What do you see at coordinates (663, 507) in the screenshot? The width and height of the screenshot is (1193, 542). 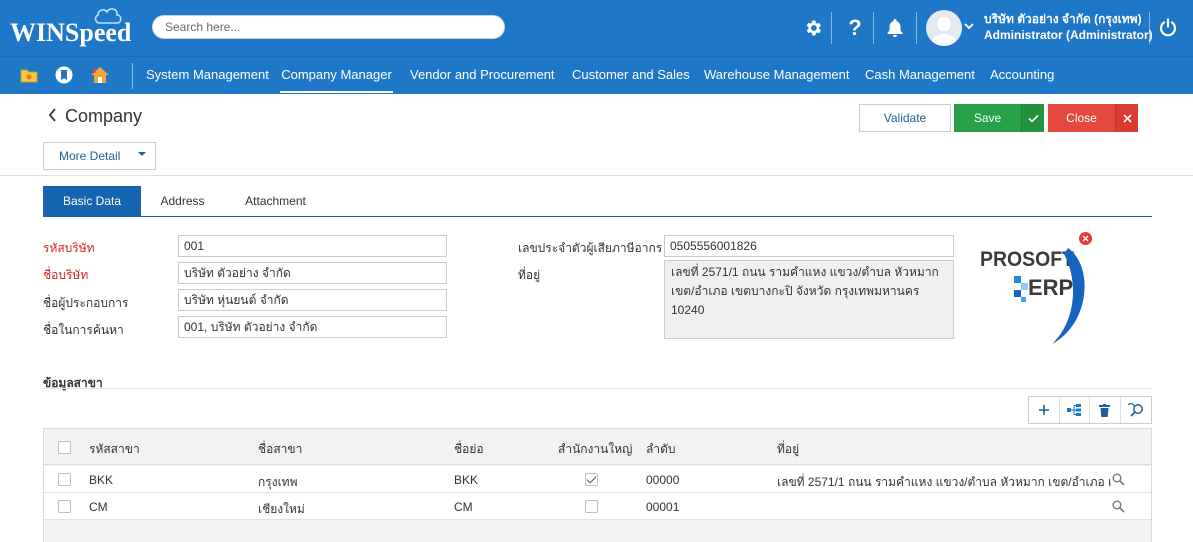 I see `branch-sequence: 00001` at bounding box center [663, 507].